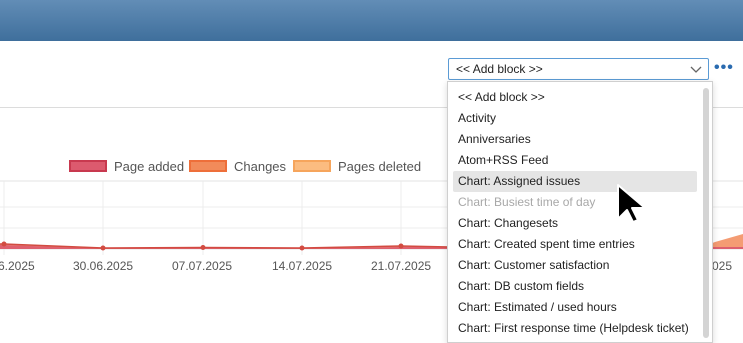  I want to click on legend-item-changes: Changes, so click(237, 166).